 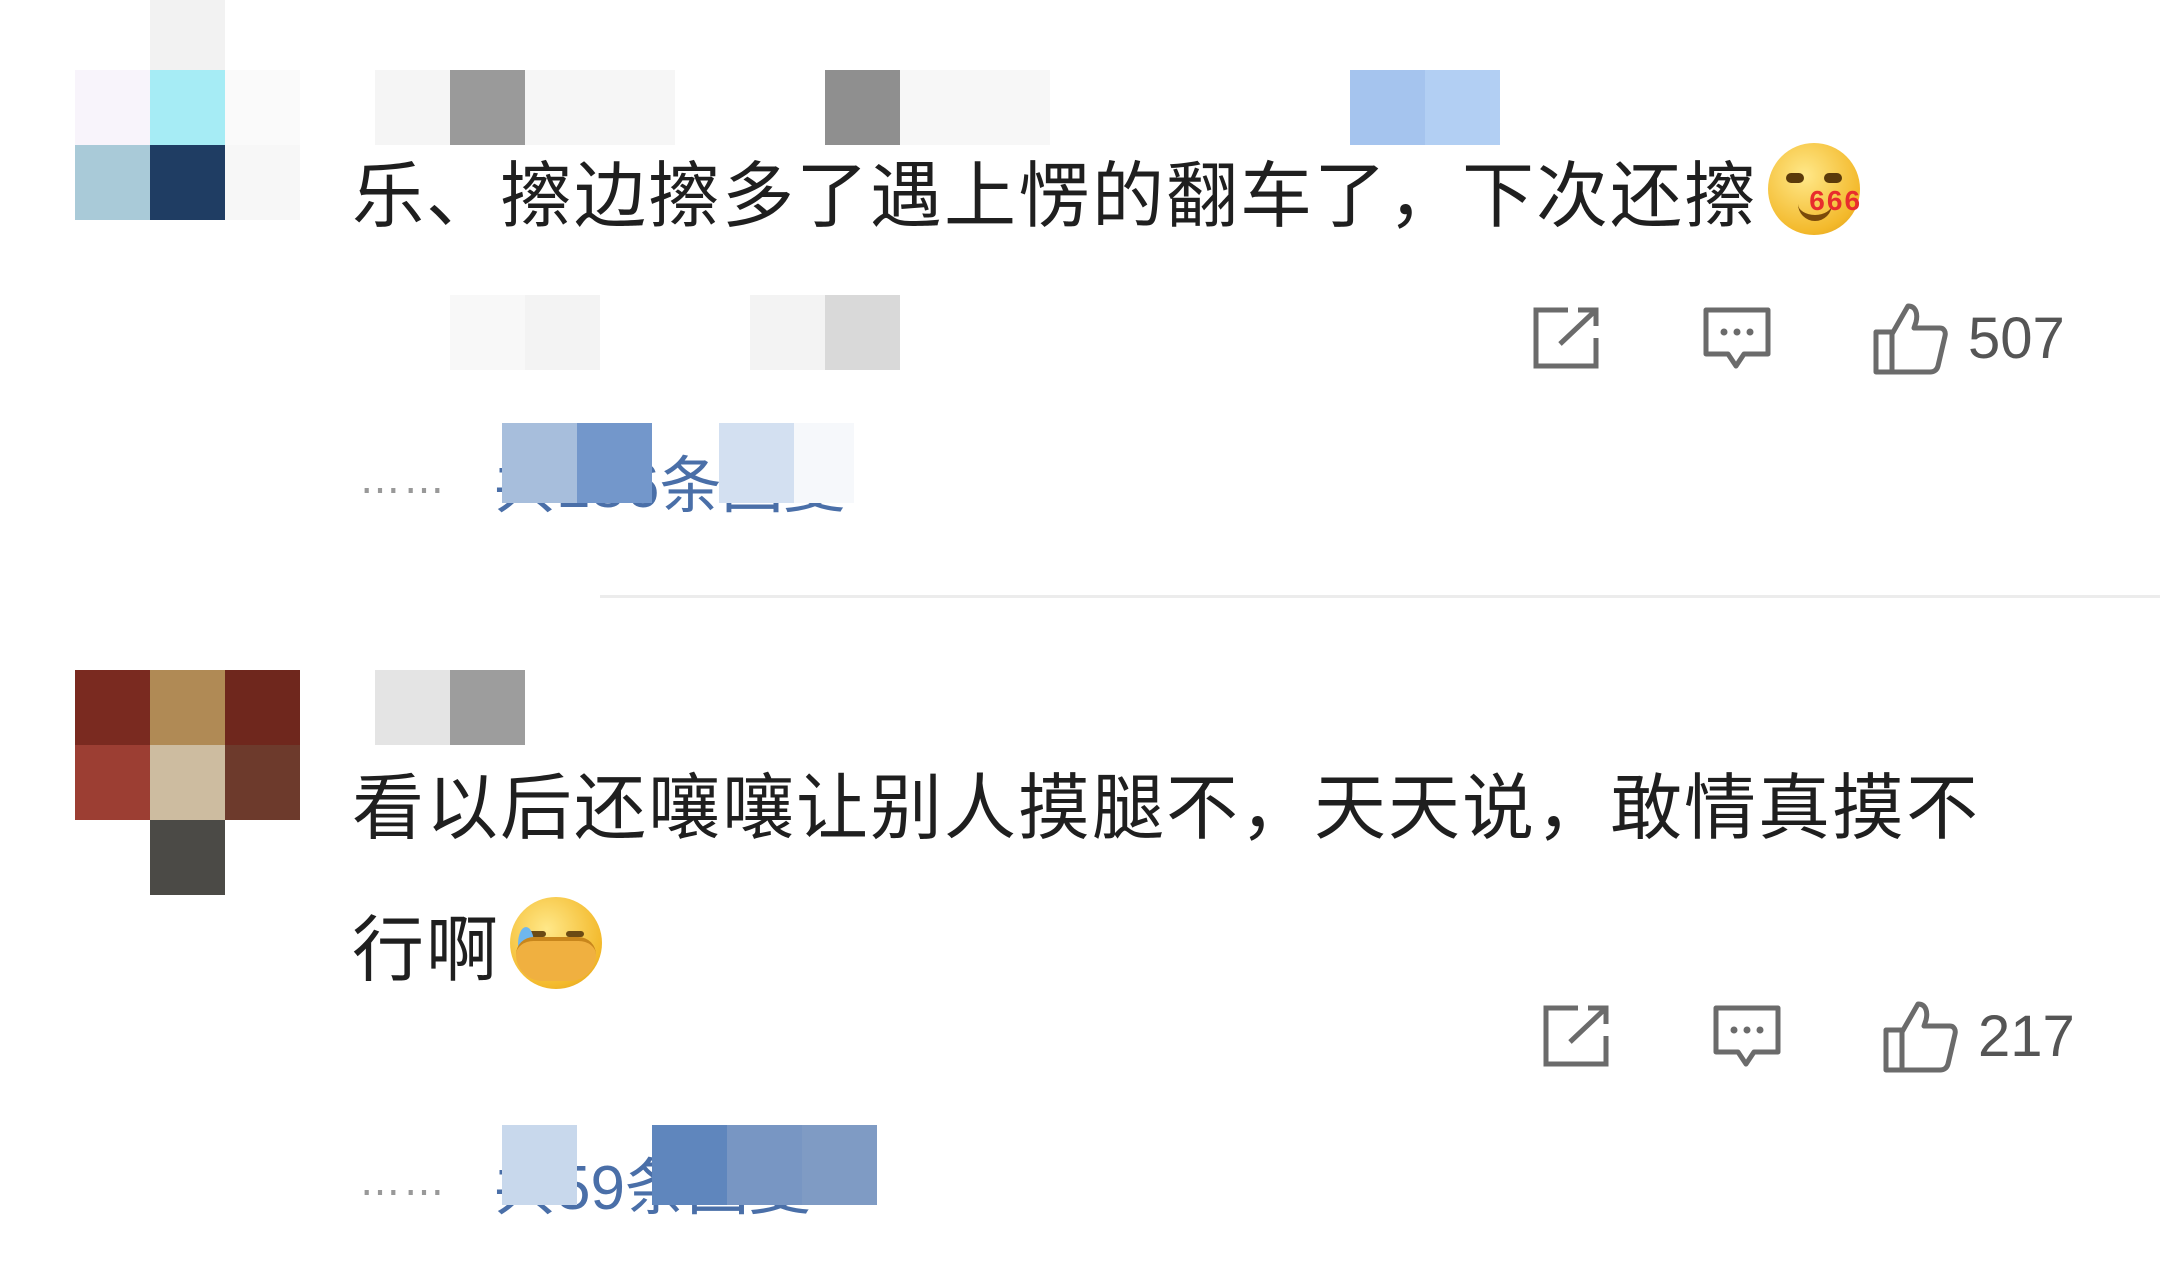 What do you see at coordinates (674, 474) in the screenshot?
I see `view-replies-link: 共186条回复` at bounding box center [674, 474].